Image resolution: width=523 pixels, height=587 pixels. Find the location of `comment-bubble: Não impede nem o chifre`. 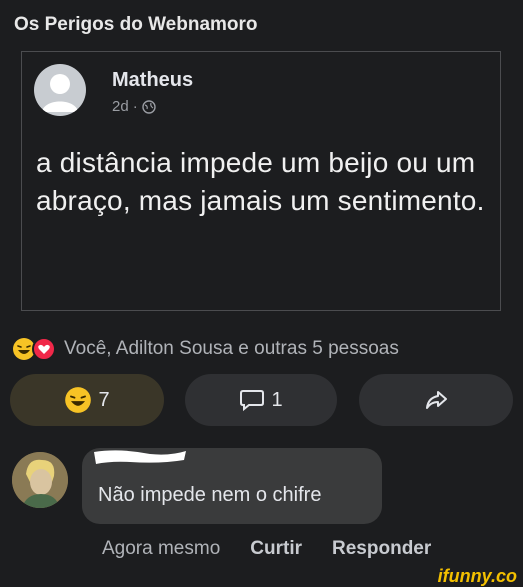

comment-bubble: Não impede nem o chifre is located at coordinates (232, 486).